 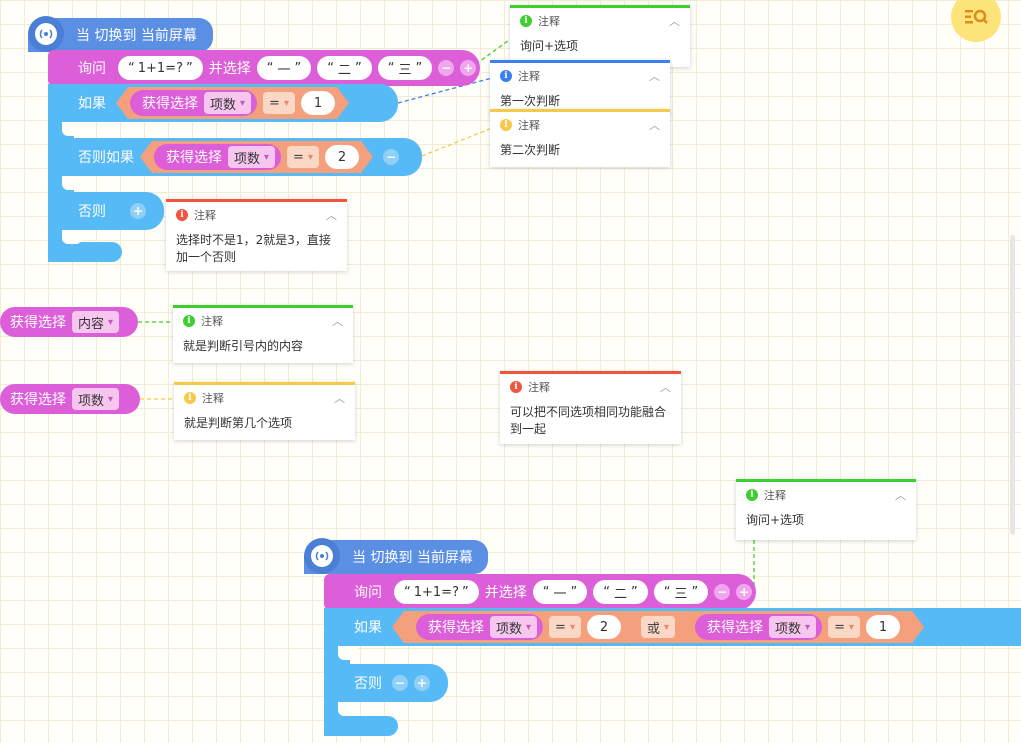 I want to click on else-row: 否则 +, so click(x=106, y=211).